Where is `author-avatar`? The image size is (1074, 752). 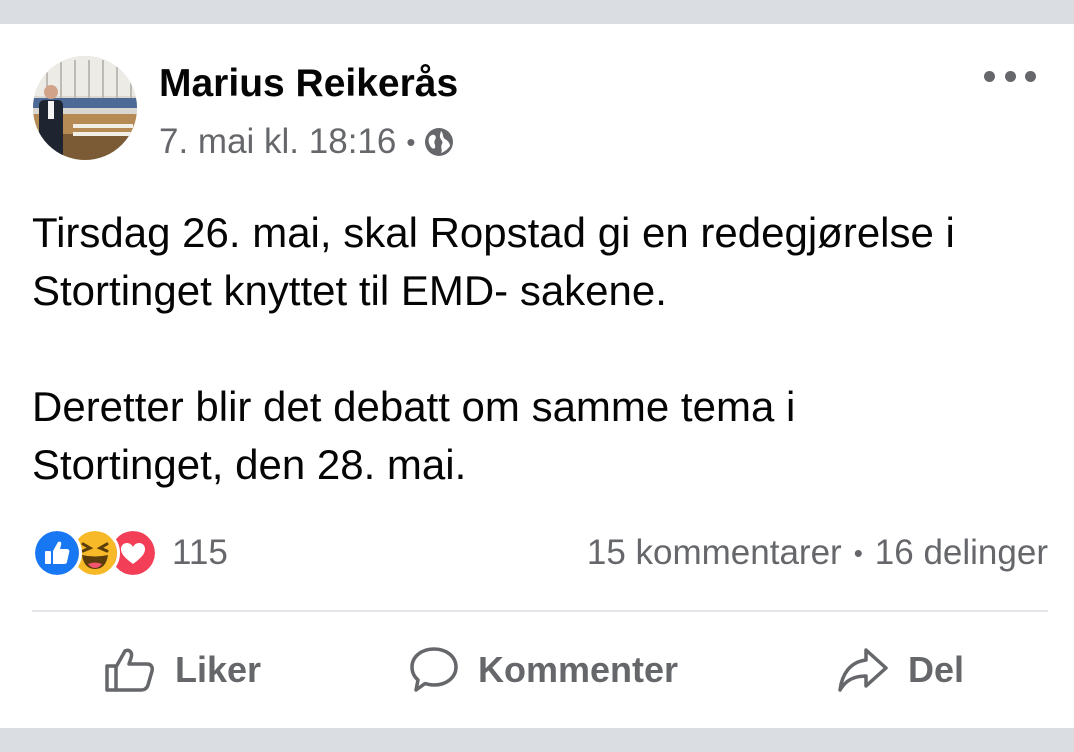 author-avatar is located at coordinates (85, 108).